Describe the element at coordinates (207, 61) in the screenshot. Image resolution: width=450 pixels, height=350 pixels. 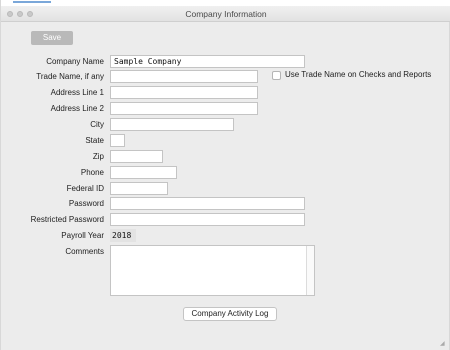
I see `company-name-field: Sample Company` at that location.